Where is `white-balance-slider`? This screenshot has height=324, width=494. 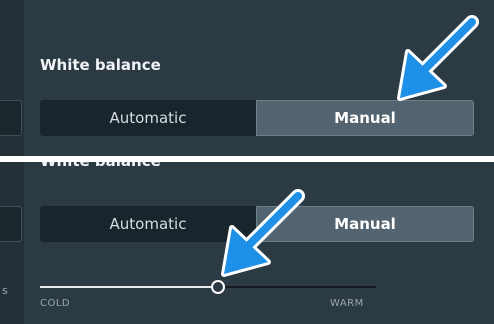 white-balance-slider is located at coordinates (208, 287).